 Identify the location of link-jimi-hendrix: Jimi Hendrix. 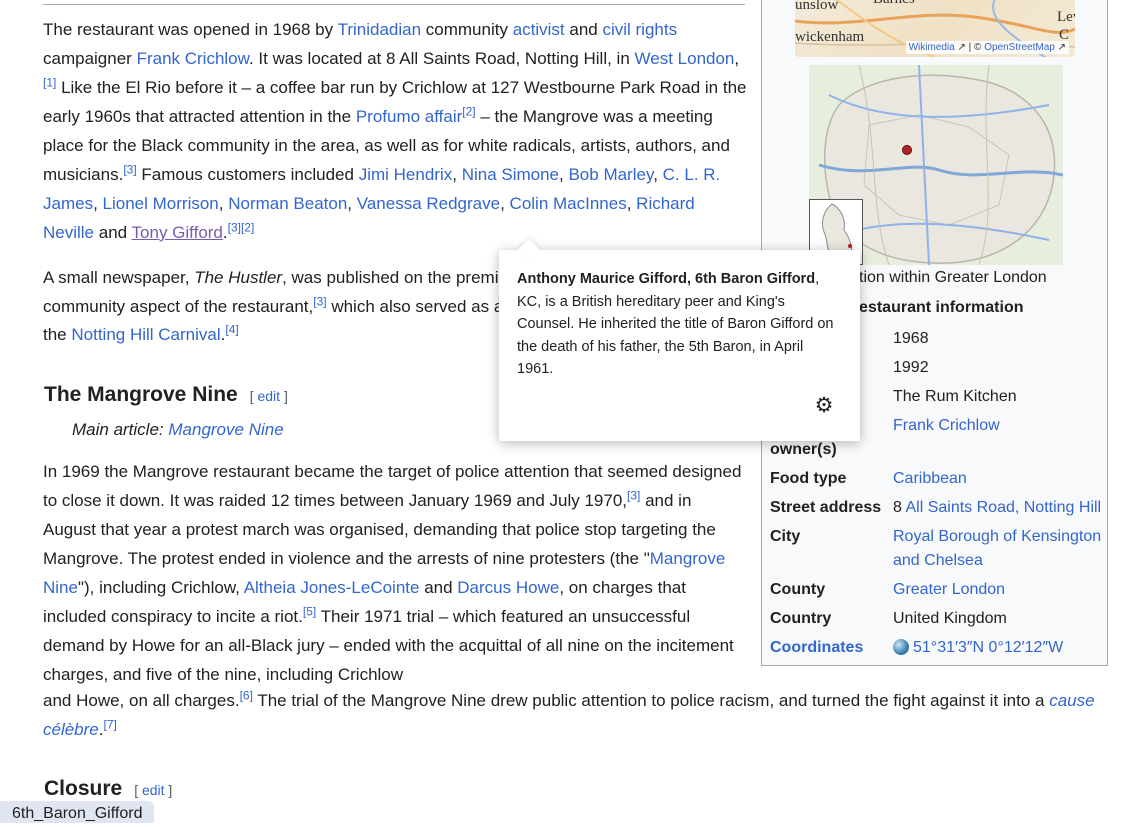
(406, 174).